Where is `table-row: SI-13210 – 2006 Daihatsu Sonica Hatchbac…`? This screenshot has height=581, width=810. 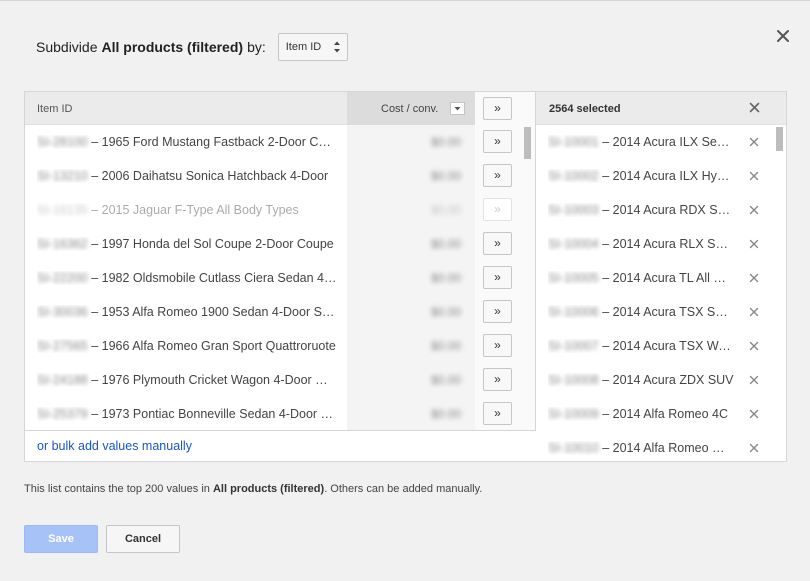 table-row: SI-13210 – 2006 Daihatsu Sonica Hatchbac… is located at coordinates (280, 176).